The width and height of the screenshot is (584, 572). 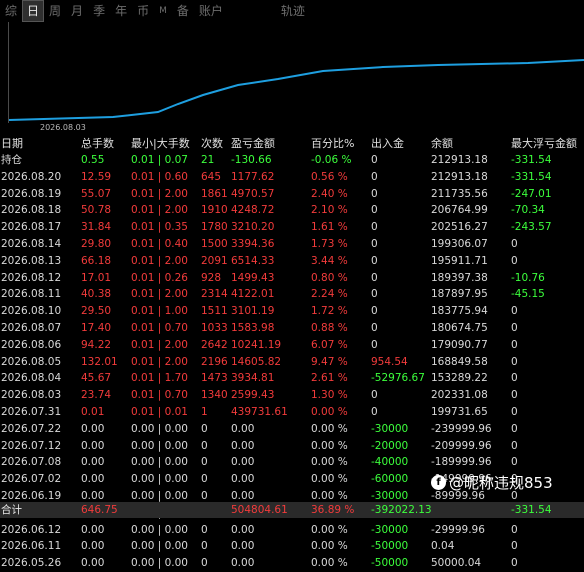 What do you see at coordinates (443, 546) in the screenshot?
I see `cell-balance: 0.04` at bounding box center [443, 546].